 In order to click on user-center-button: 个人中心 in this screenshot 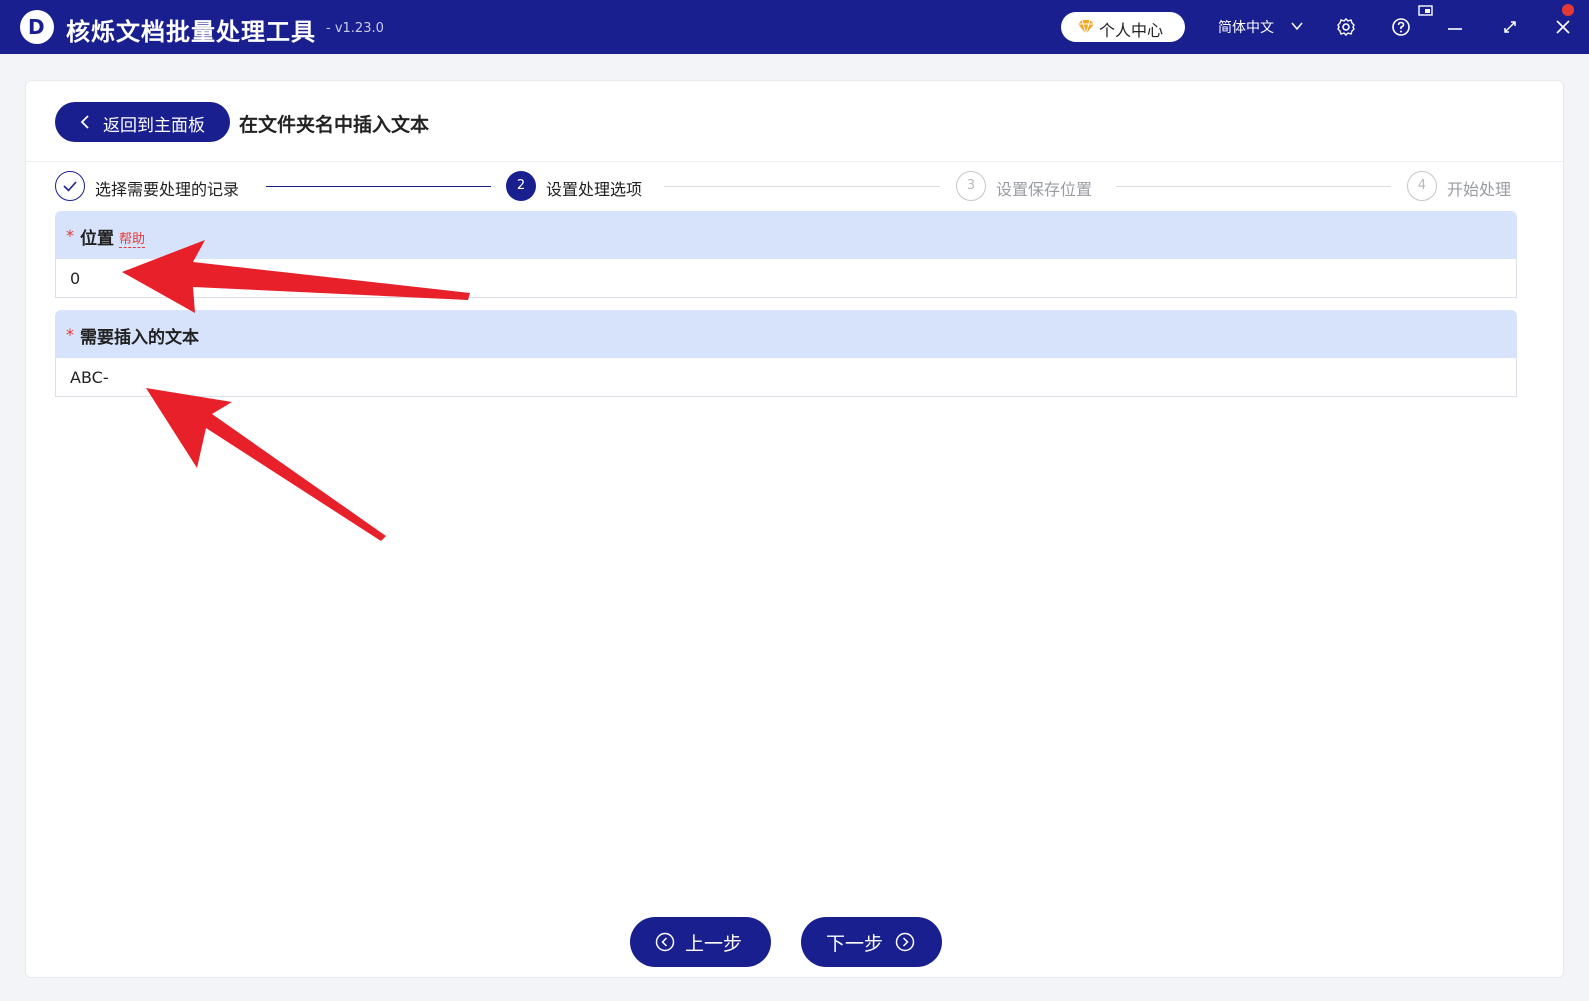, I will do `click(1123, 27)`.